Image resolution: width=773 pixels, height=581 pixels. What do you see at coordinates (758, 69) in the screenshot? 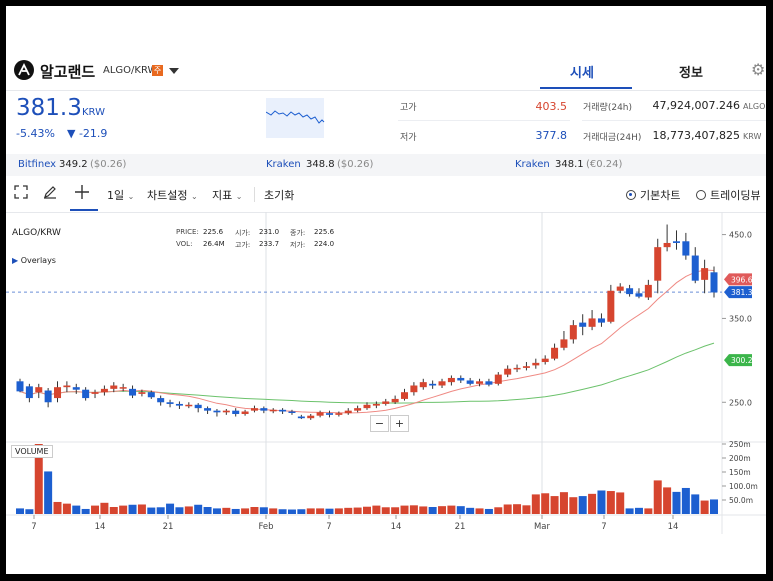
I see `gear-icon: ⚙` at bounding box center [758, 69].